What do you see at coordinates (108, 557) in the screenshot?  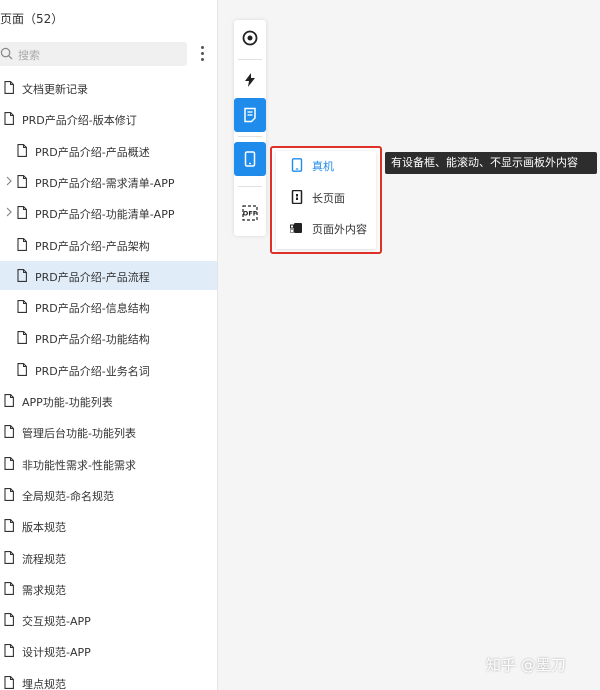 I see `page-list-item: 流程规范` at bounding box center [108, 557].